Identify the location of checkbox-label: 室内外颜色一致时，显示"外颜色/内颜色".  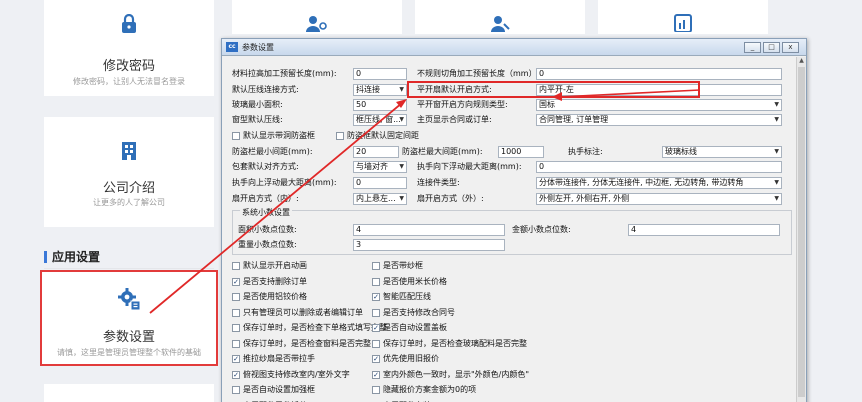
(456, 374).